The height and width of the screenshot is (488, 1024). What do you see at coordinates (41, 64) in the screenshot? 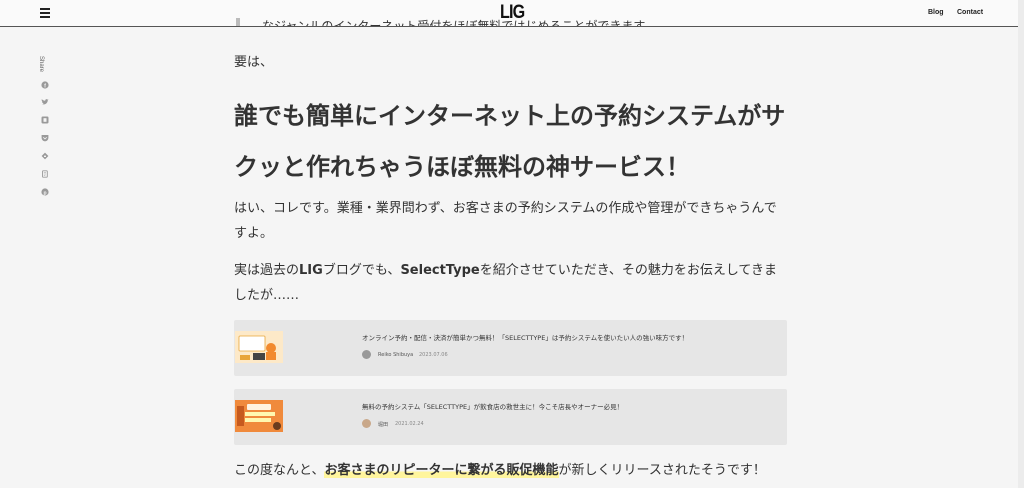
I see `share-label: Share` at bounding box center [41, 64].